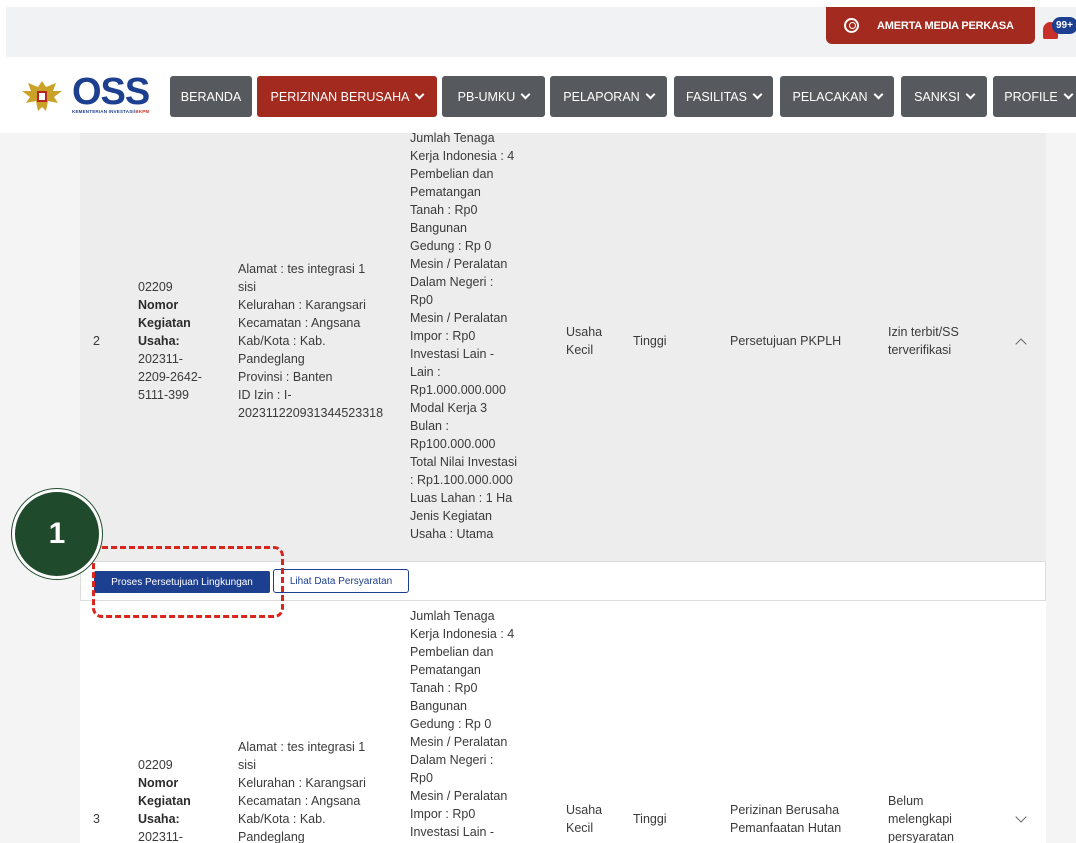 The image size is (1076, 843). I want to click on collapse-row-icon, so click(1021, 344).